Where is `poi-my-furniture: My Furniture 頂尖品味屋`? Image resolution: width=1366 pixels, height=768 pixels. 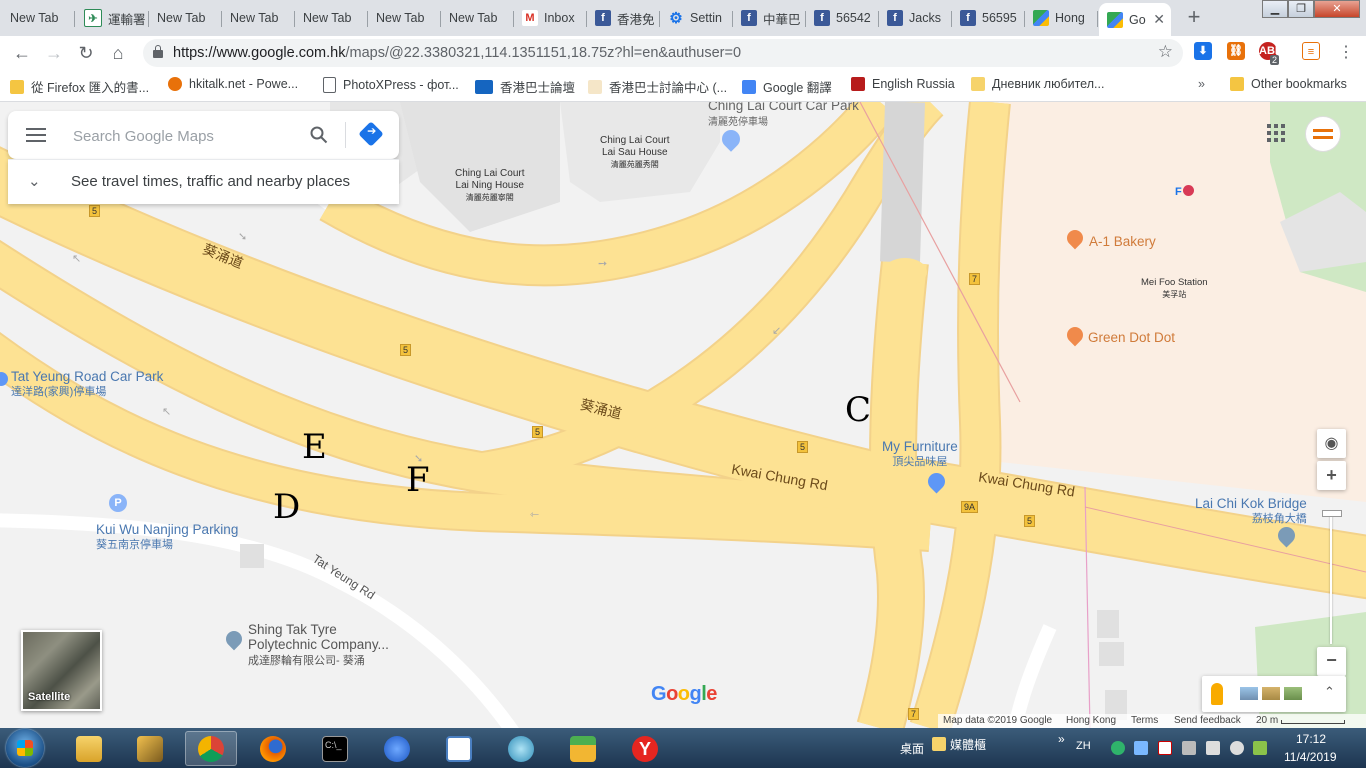
poi-my-furniture: My Furniture 頂尖品味屋 is located at coordinates (920, 454).